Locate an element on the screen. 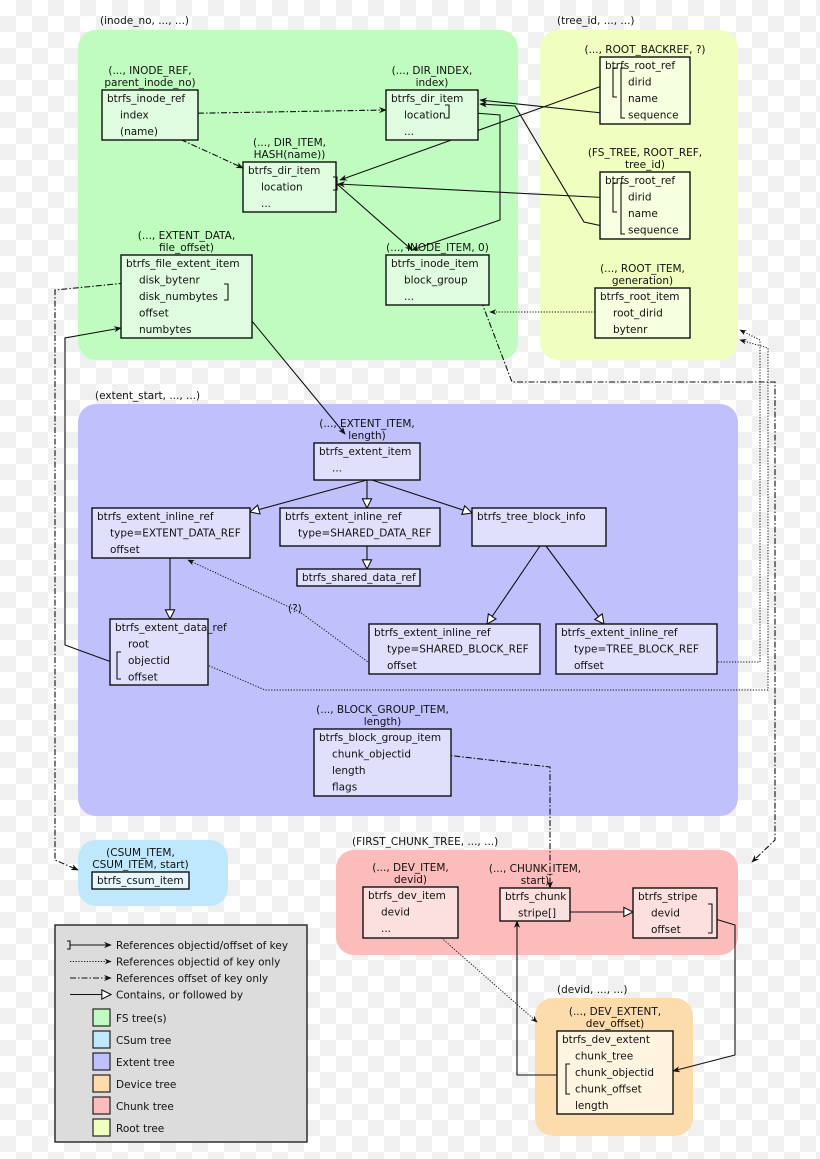 This screenshot has height=1159, width=820. struct-title: btrfs_root_item is located at coordinates (640, 297).